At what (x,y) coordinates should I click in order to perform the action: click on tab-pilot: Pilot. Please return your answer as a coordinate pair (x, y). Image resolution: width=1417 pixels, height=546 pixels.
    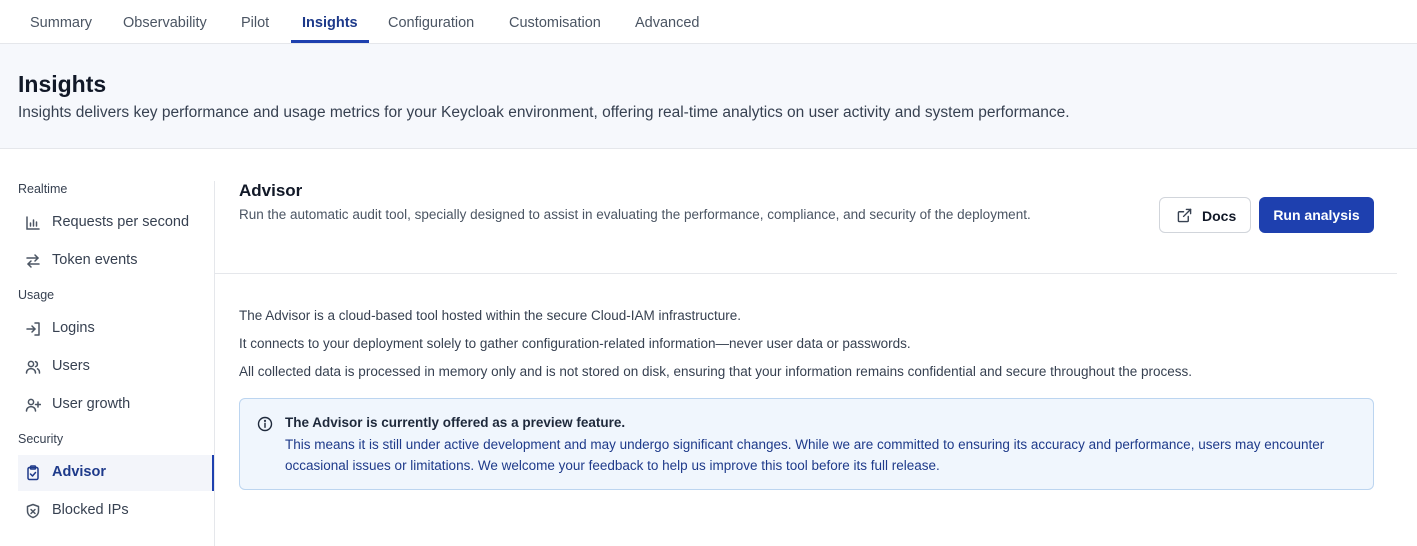
    Looking at the image, I should click on (255, 22).